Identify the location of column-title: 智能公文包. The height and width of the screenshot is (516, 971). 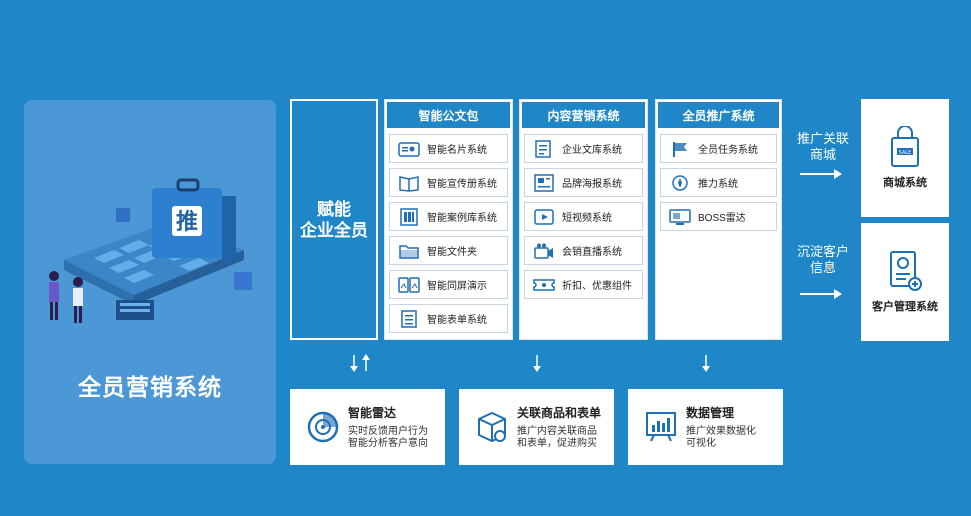
(448, 115).